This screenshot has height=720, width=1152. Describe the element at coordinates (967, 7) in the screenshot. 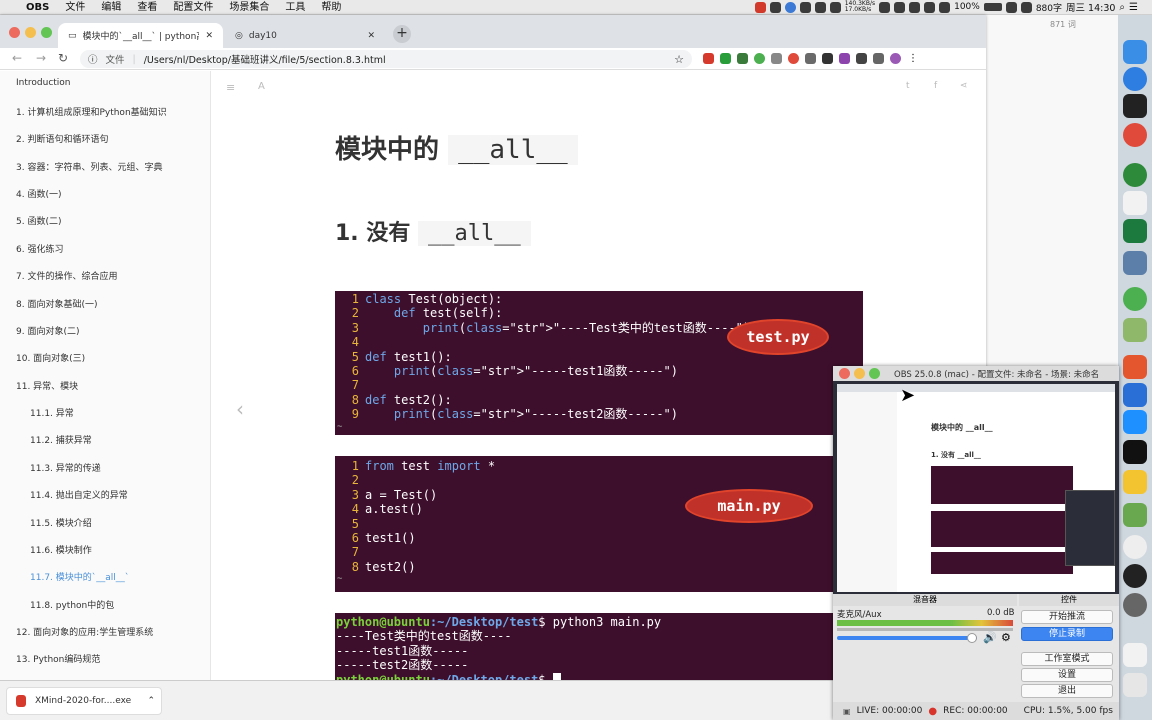

I see `battery-percent: 100%` at that location.